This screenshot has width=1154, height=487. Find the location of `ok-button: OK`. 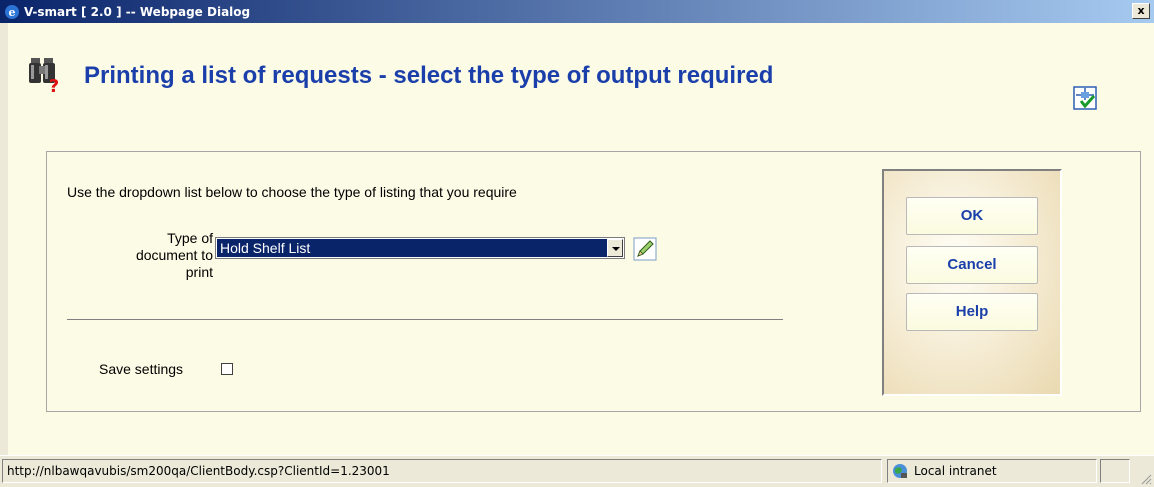

ok-button: OK is located at coordinates (972, 216).